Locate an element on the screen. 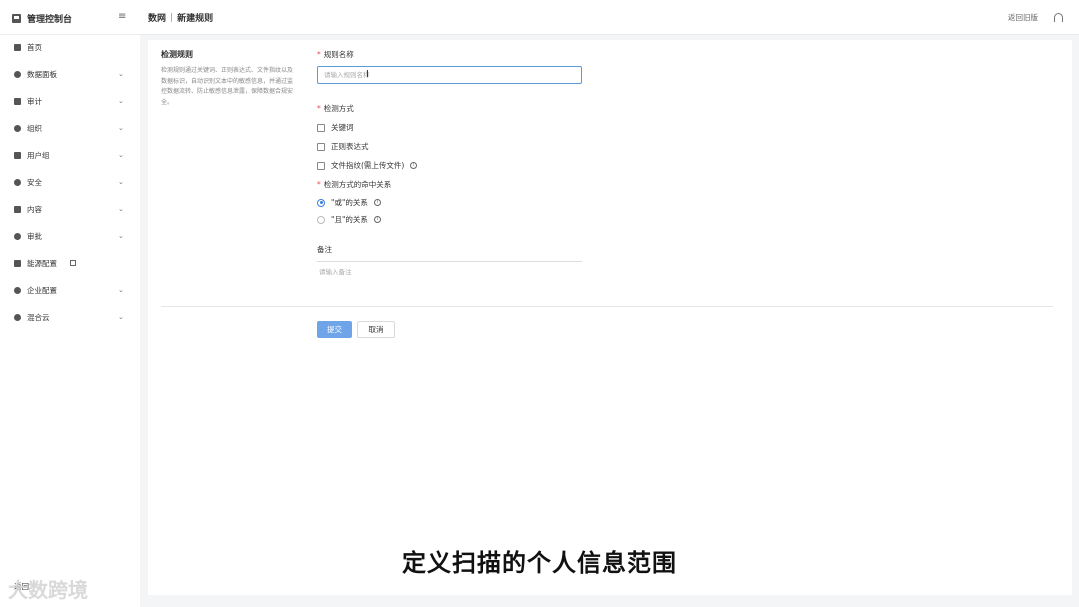 Image resolution: width=1079 pixels, height=607 pixels. cloud-icon is located at coordinates (17, 317).